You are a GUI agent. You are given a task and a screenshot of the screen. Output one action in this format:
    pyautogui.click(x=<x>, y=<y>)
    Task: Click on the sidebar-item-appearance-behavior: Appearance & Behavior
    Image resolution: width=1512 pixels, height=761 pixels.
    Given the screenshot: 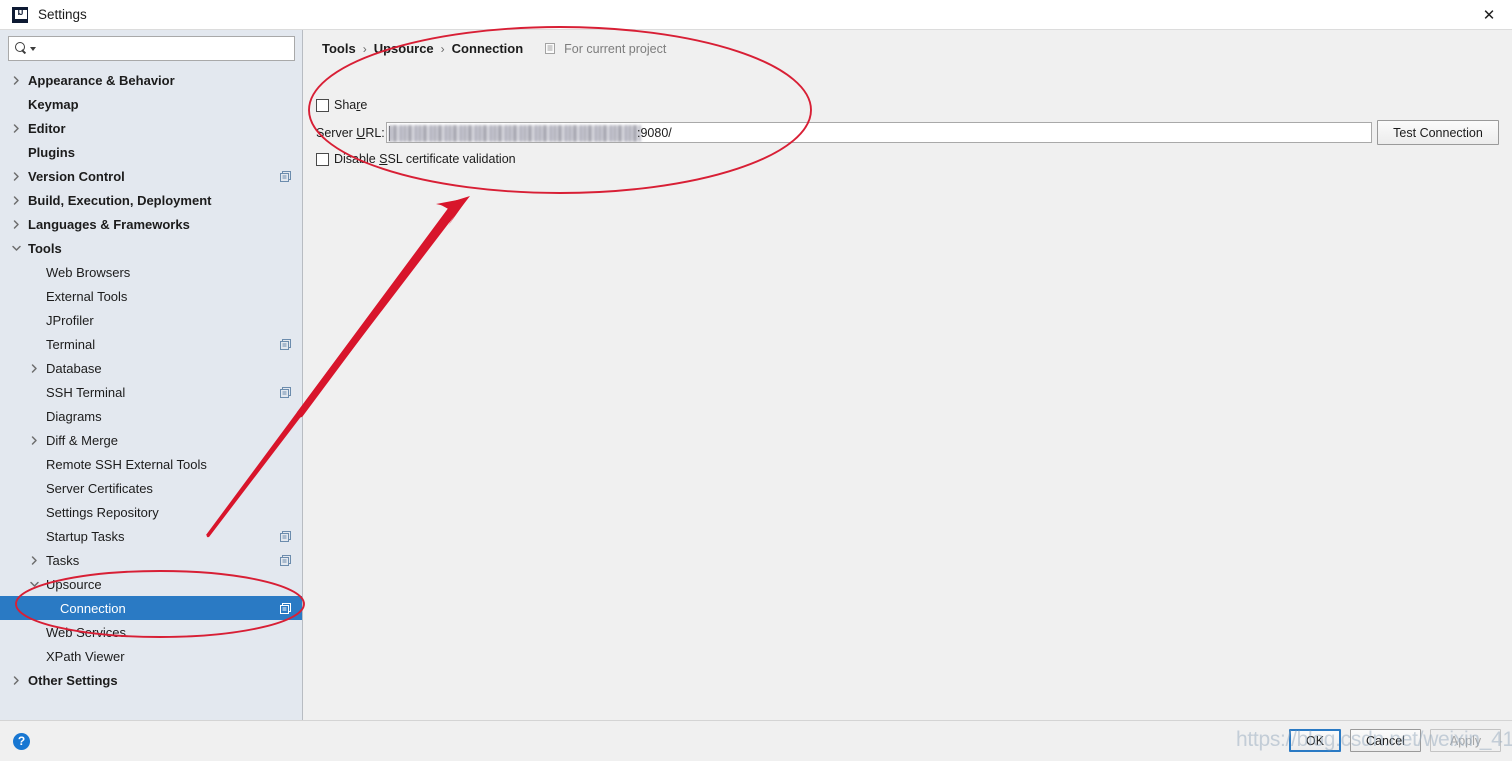 What is the action you would take?
    pyautogui.click(x=151, y=80)
    